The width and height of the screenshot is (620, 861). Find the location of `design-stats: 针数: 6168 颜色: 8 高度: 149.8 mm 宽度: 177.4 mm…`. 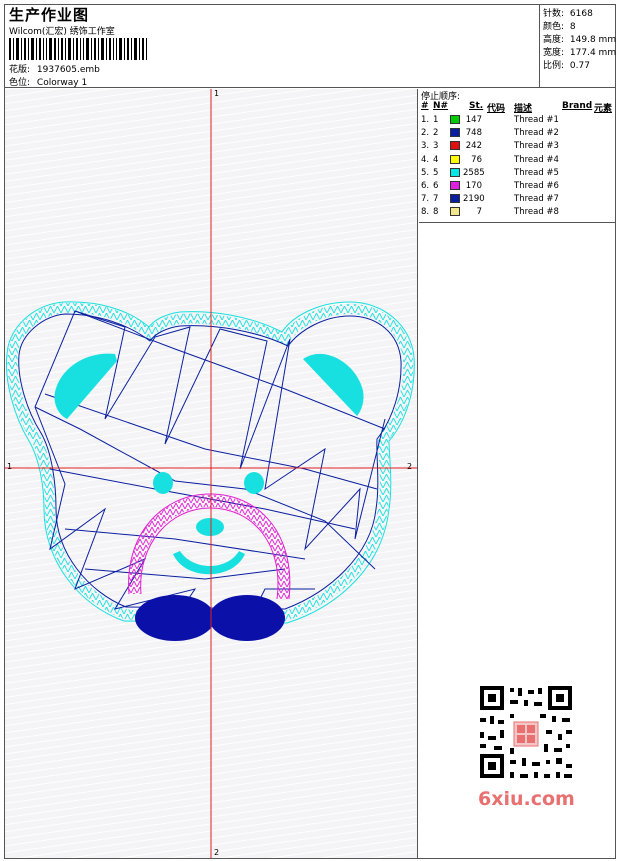

design-stats: 针数: 6168 颜色: 8 高度: 149.8 mm 宽度: 177.4 mm… is located at coordinates (578, 46).